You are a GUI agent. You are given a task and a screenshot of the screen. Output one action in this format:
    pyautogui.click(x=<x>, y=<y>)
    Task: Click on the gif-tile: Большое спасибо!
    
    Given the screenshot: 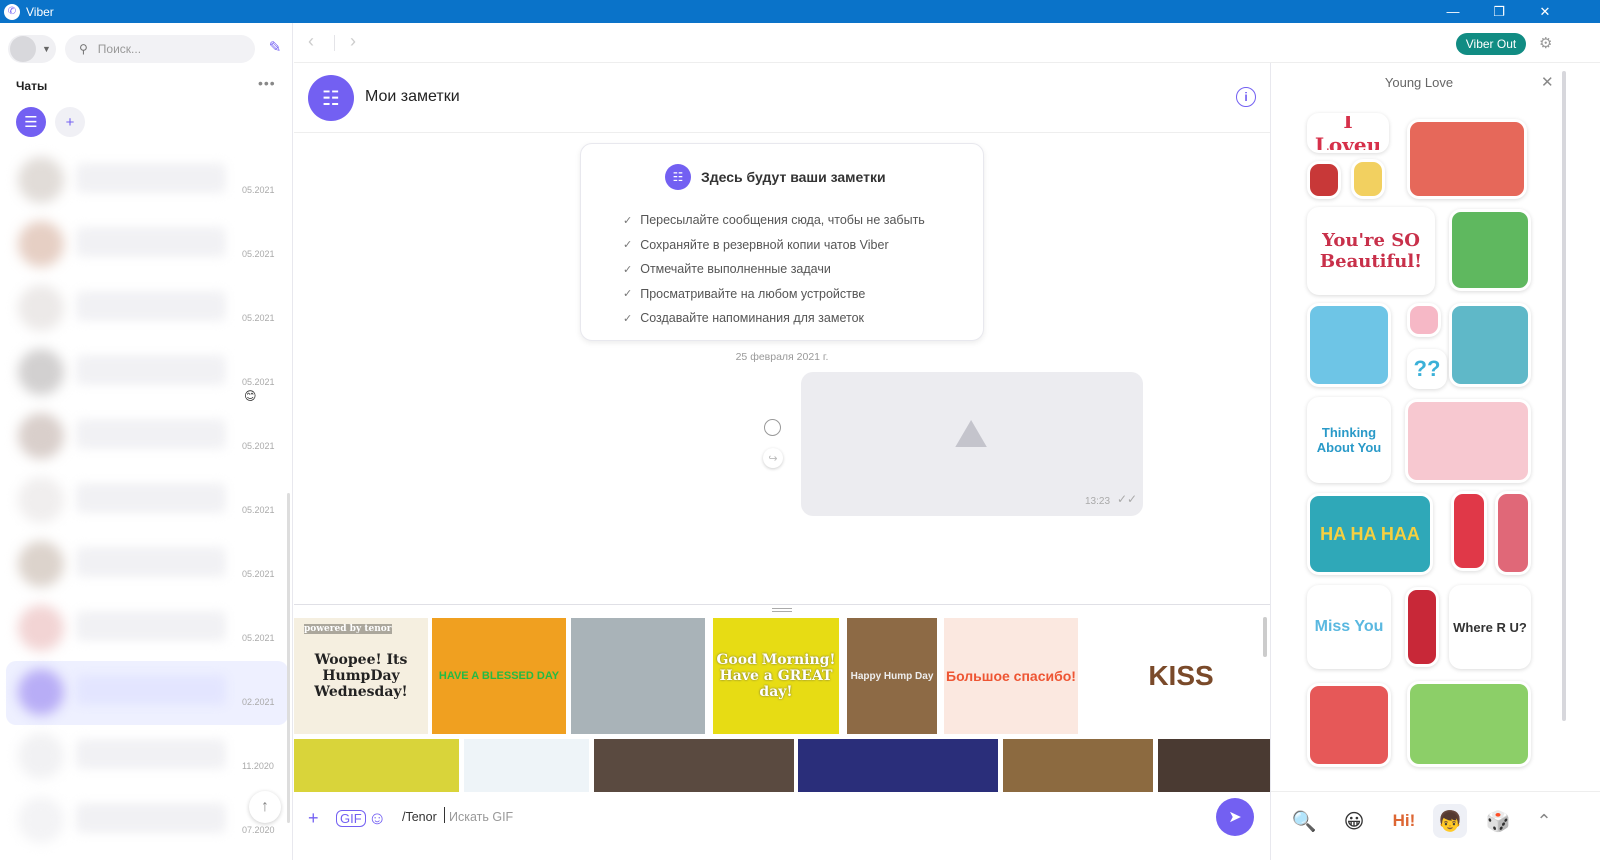 What is the action you would take?
    pyautogui.click(x=1011, y=676)
    